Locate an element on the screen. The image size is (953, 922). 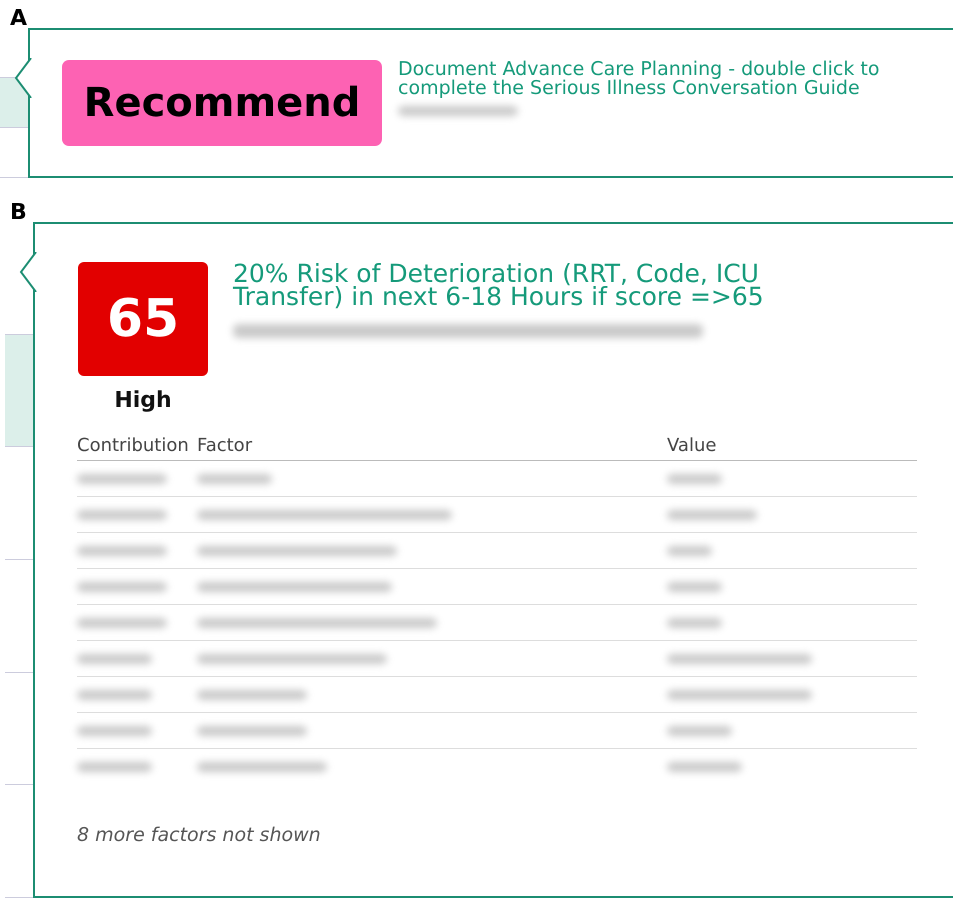
score-badge: 65 is located at coordinates (143, 319).